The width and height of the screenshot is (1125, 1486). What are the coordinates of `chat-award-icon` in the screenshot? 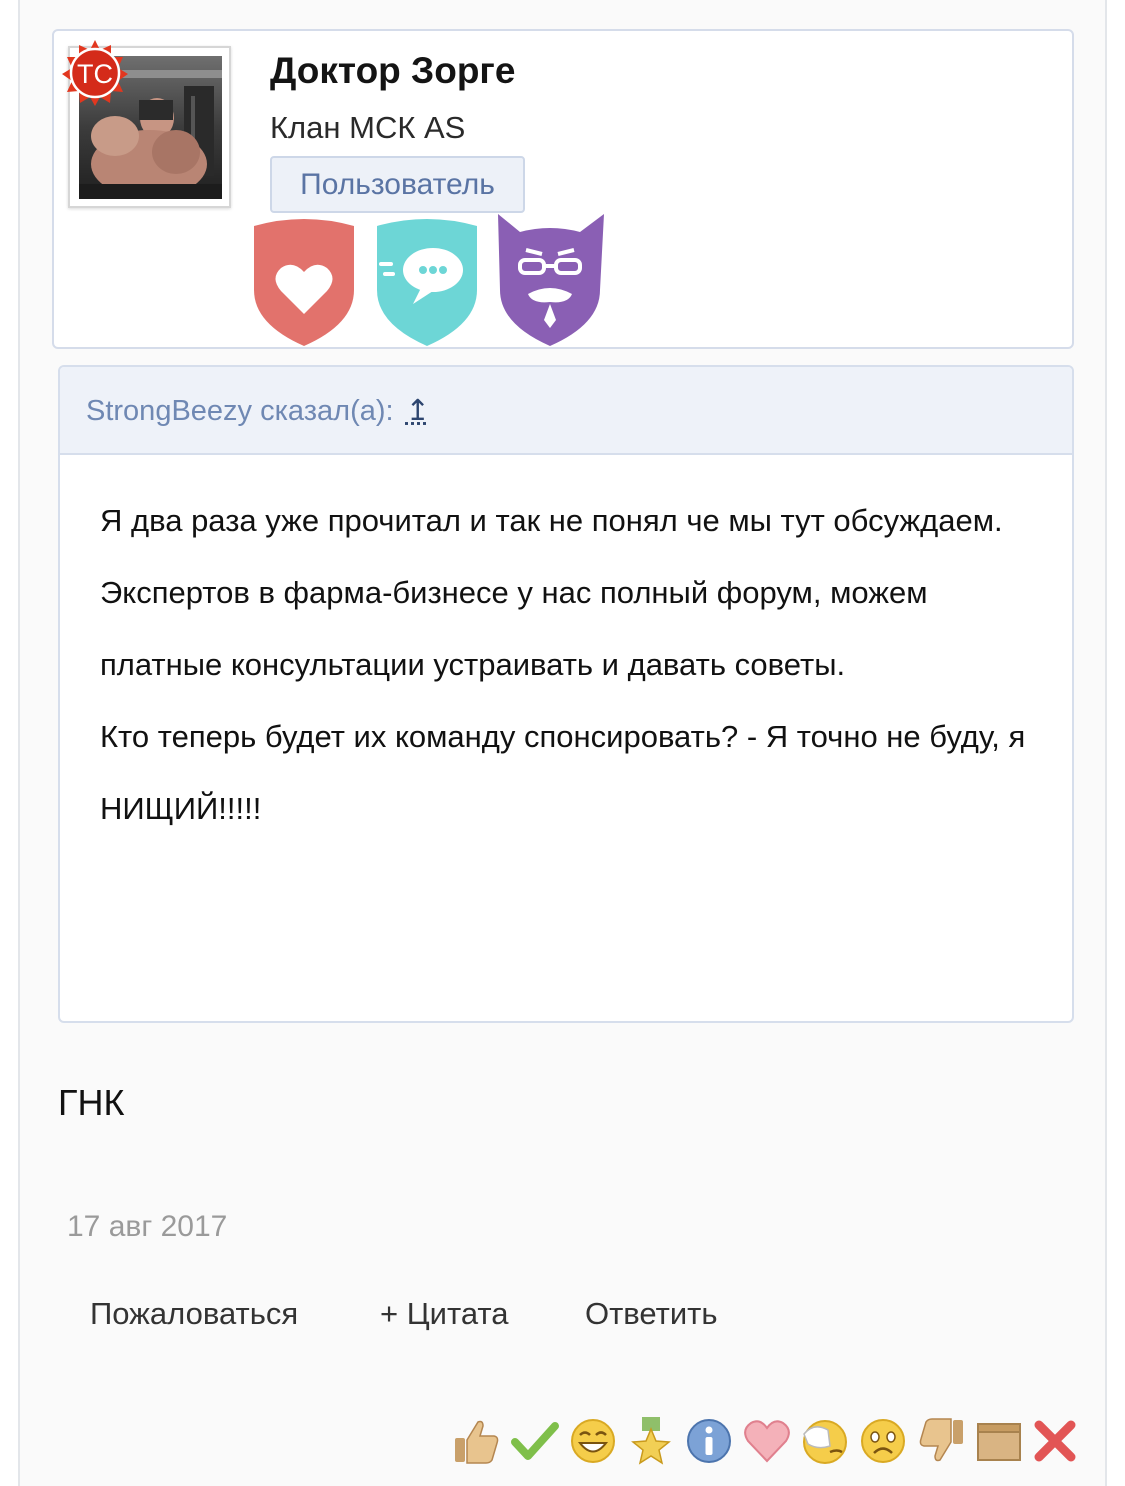 It's located at (427, 280).